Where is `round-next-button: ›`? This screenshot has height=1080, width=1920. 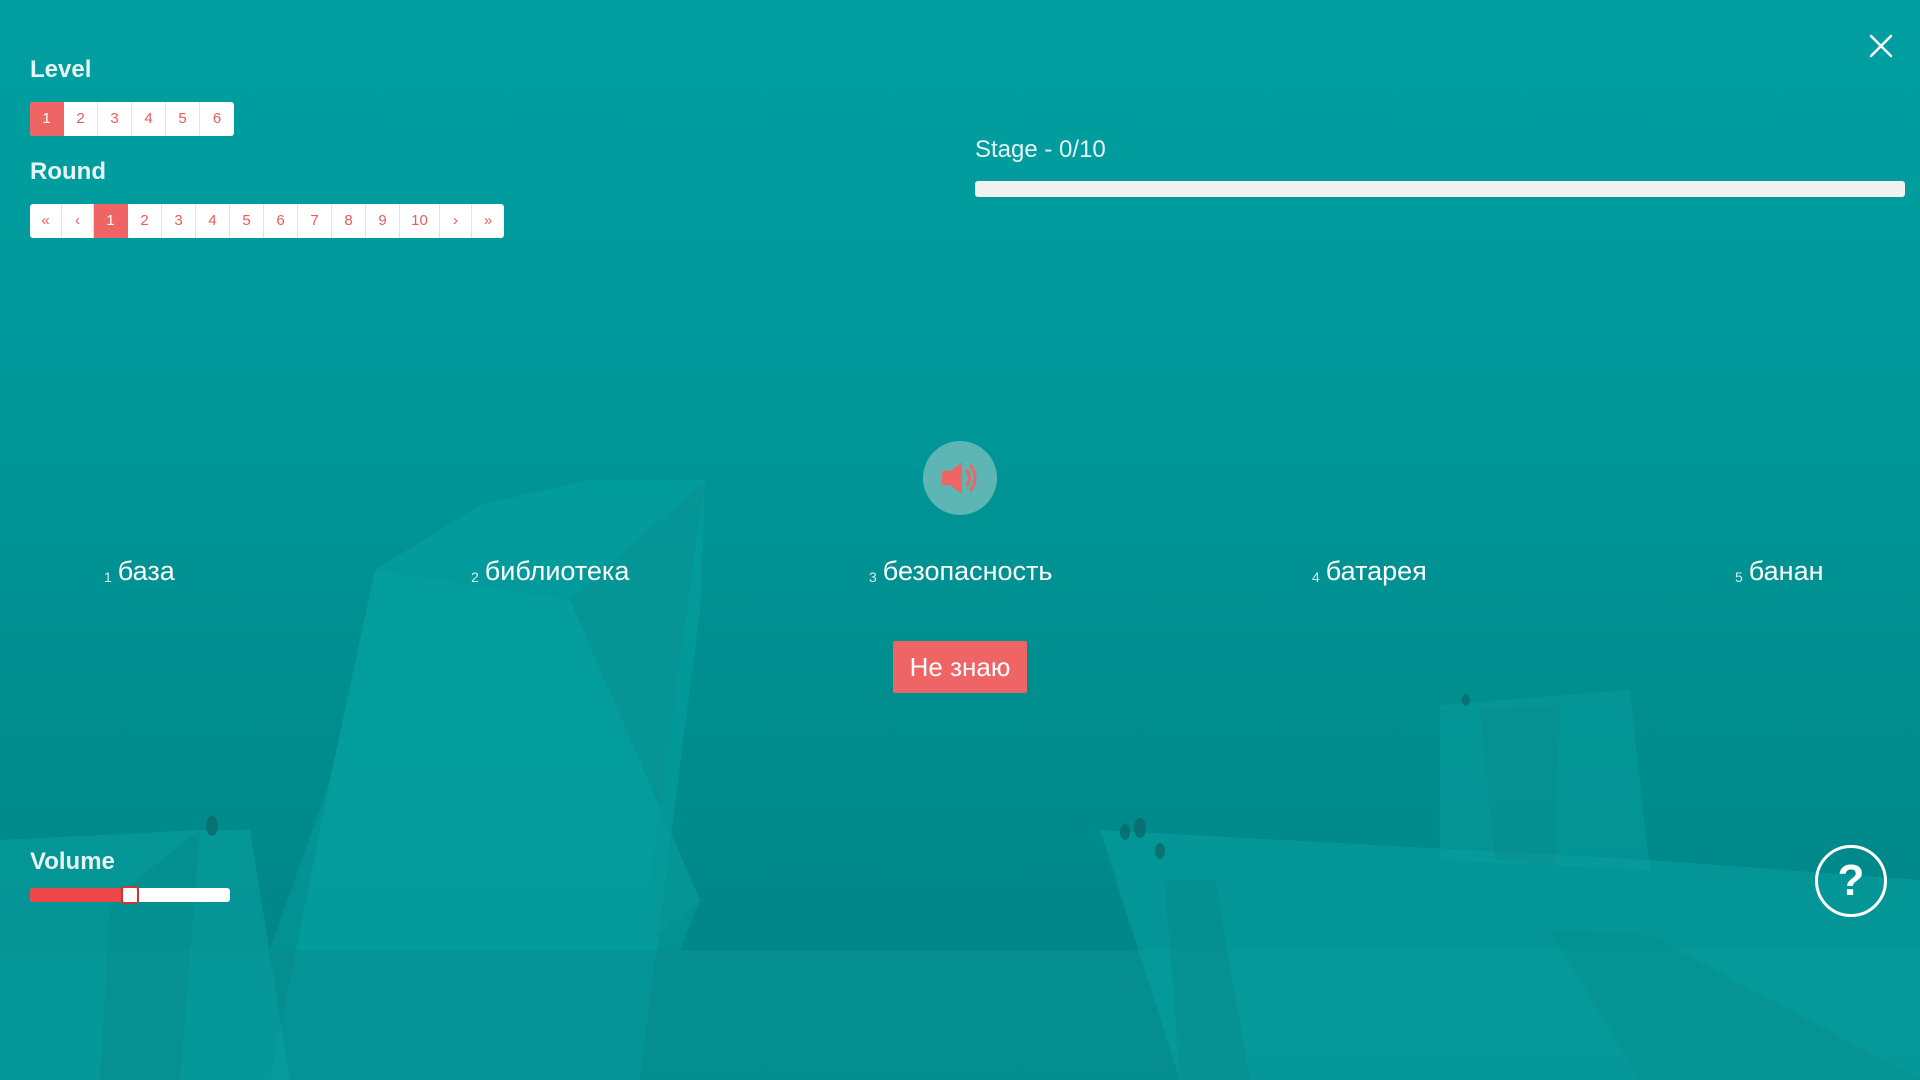 round-next-button: › is located at coordinates (456, 221).